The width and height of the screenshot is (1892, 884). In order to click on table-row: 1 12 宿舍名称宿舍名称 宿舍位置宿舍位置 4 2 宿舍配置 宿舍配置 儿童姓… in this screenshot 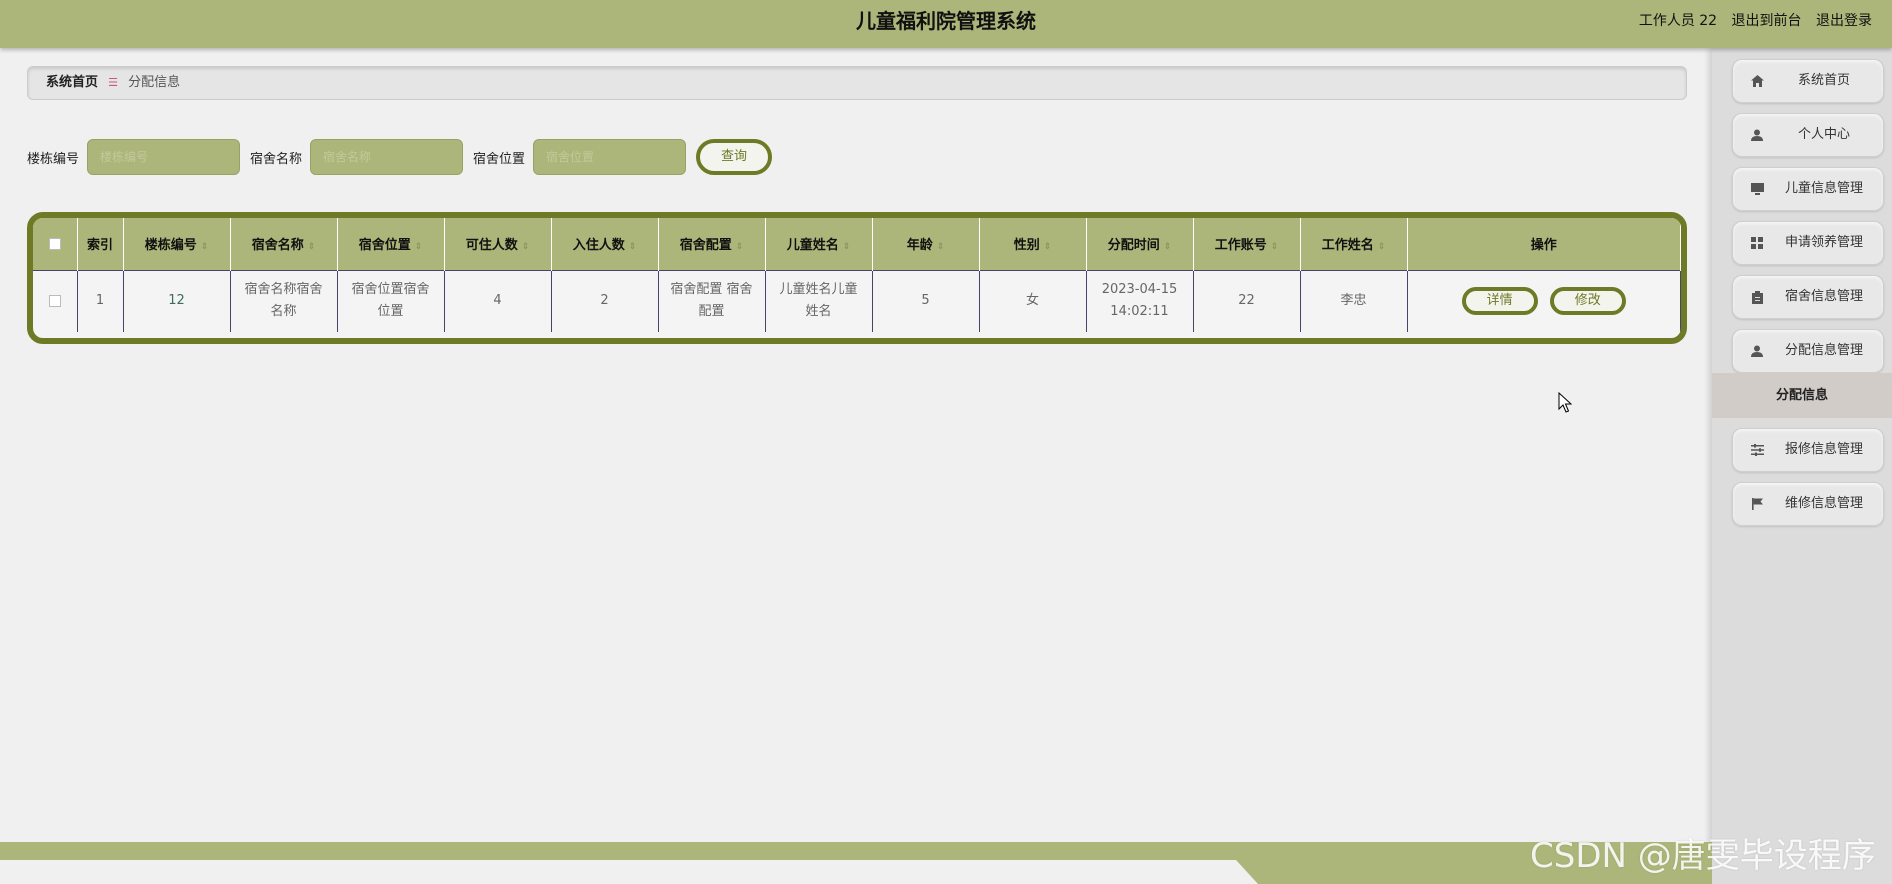, I will do `click(857, 300)`.